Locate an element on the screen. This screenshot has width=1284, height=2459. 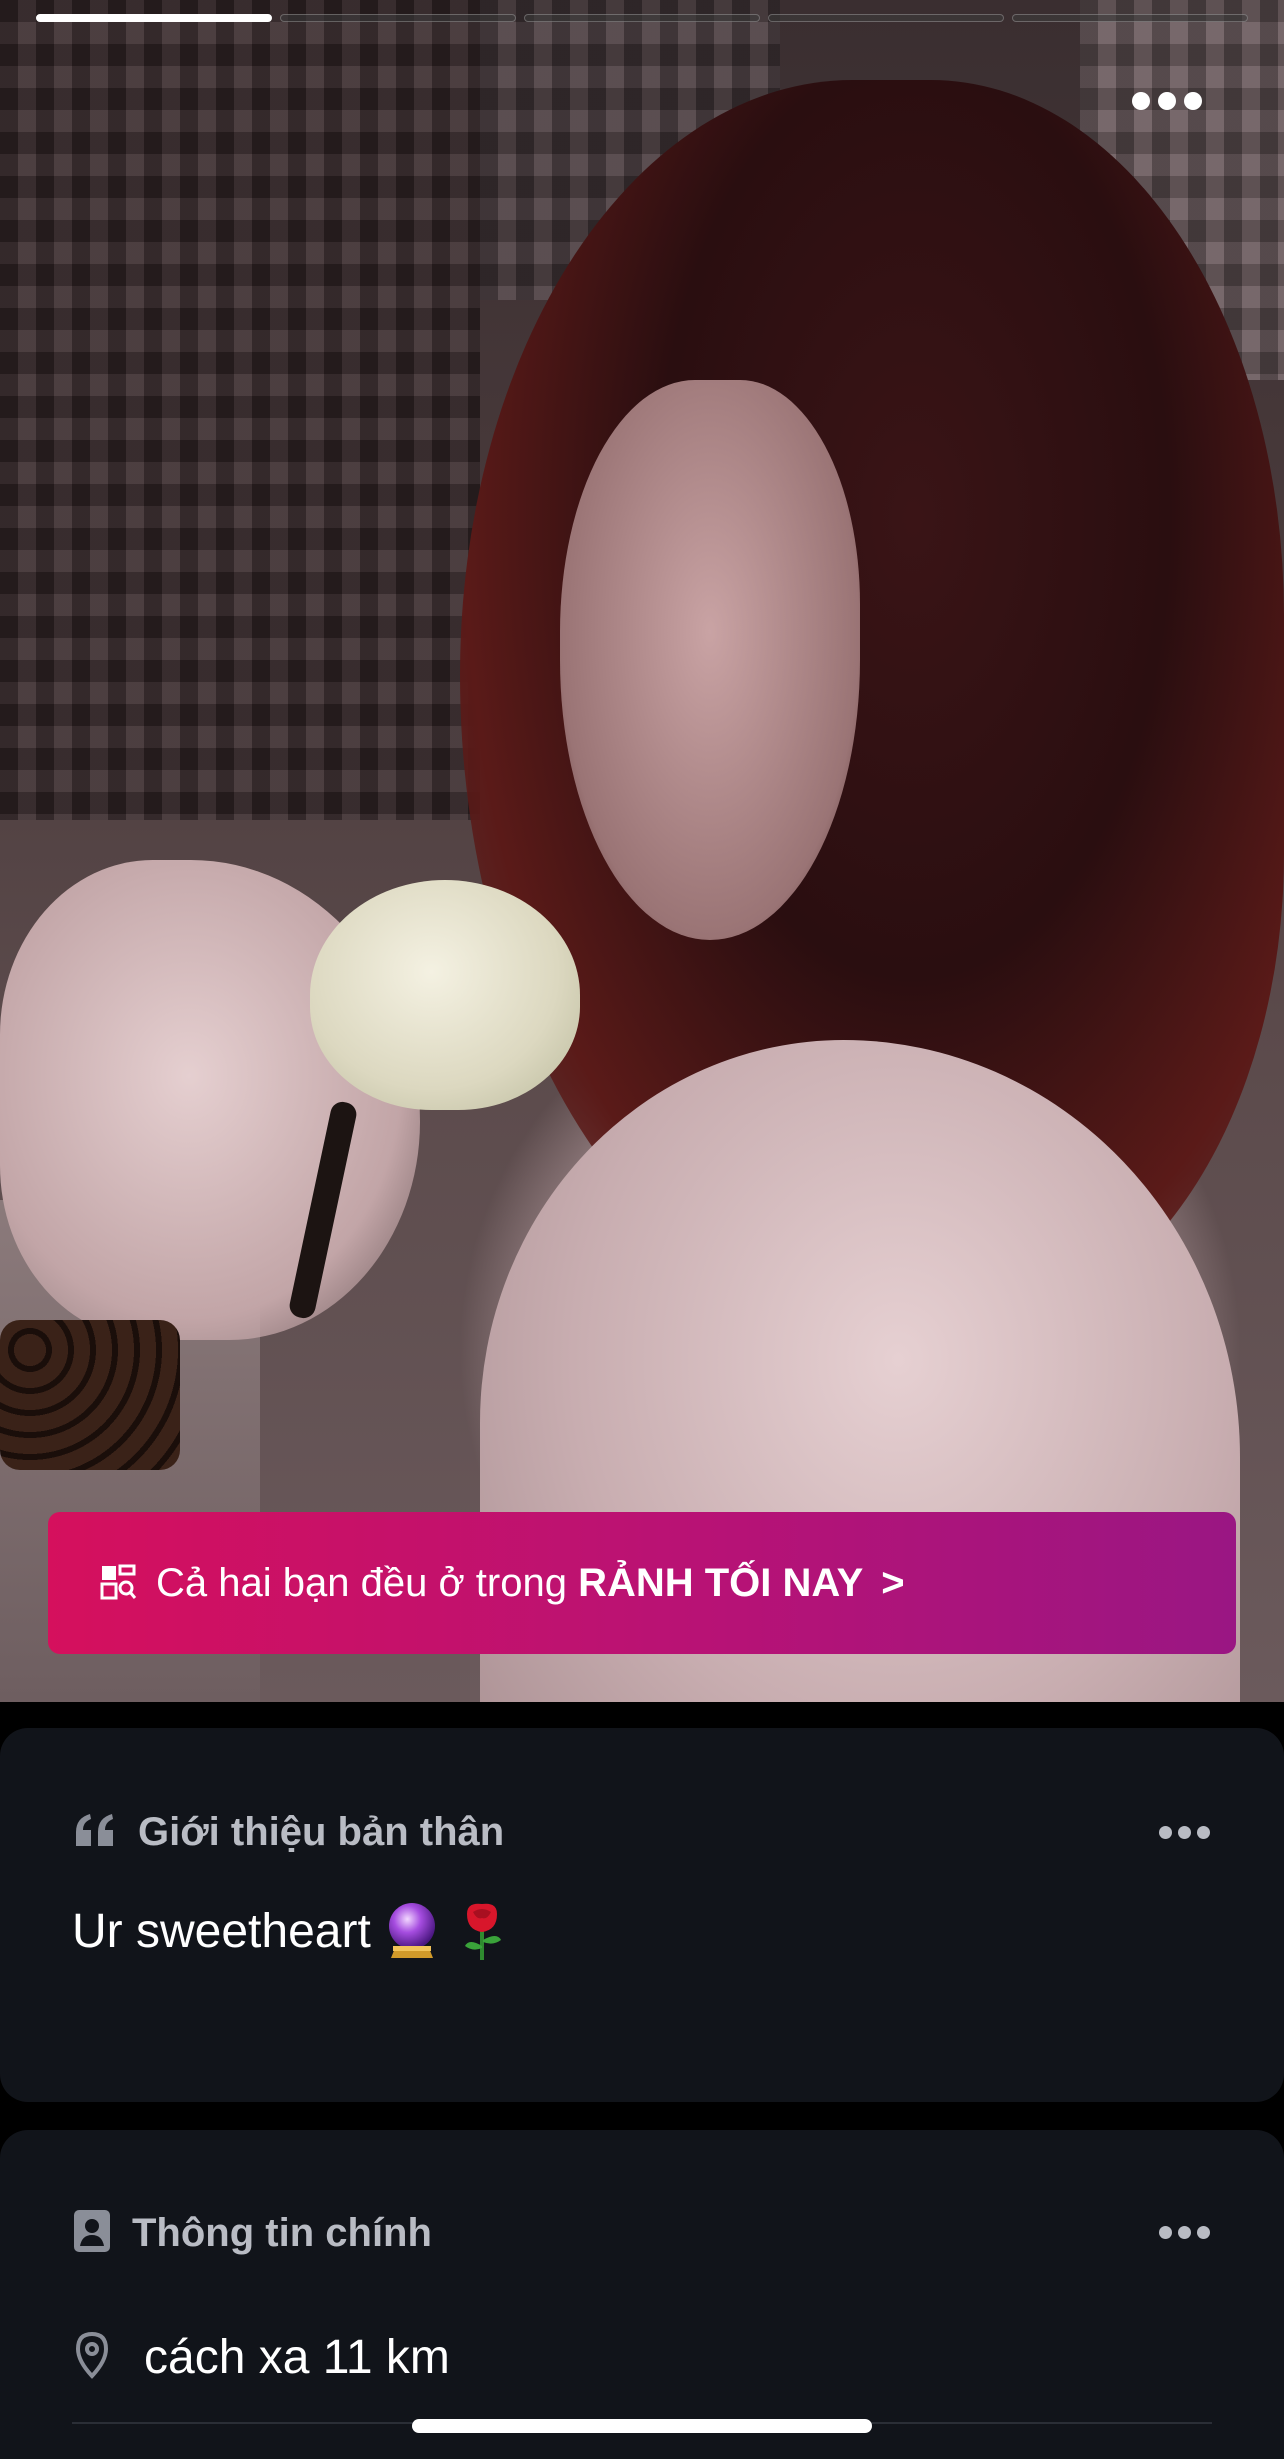
about-me-title: Giới thiệu bản thân is located at coordinates (321, 1832).